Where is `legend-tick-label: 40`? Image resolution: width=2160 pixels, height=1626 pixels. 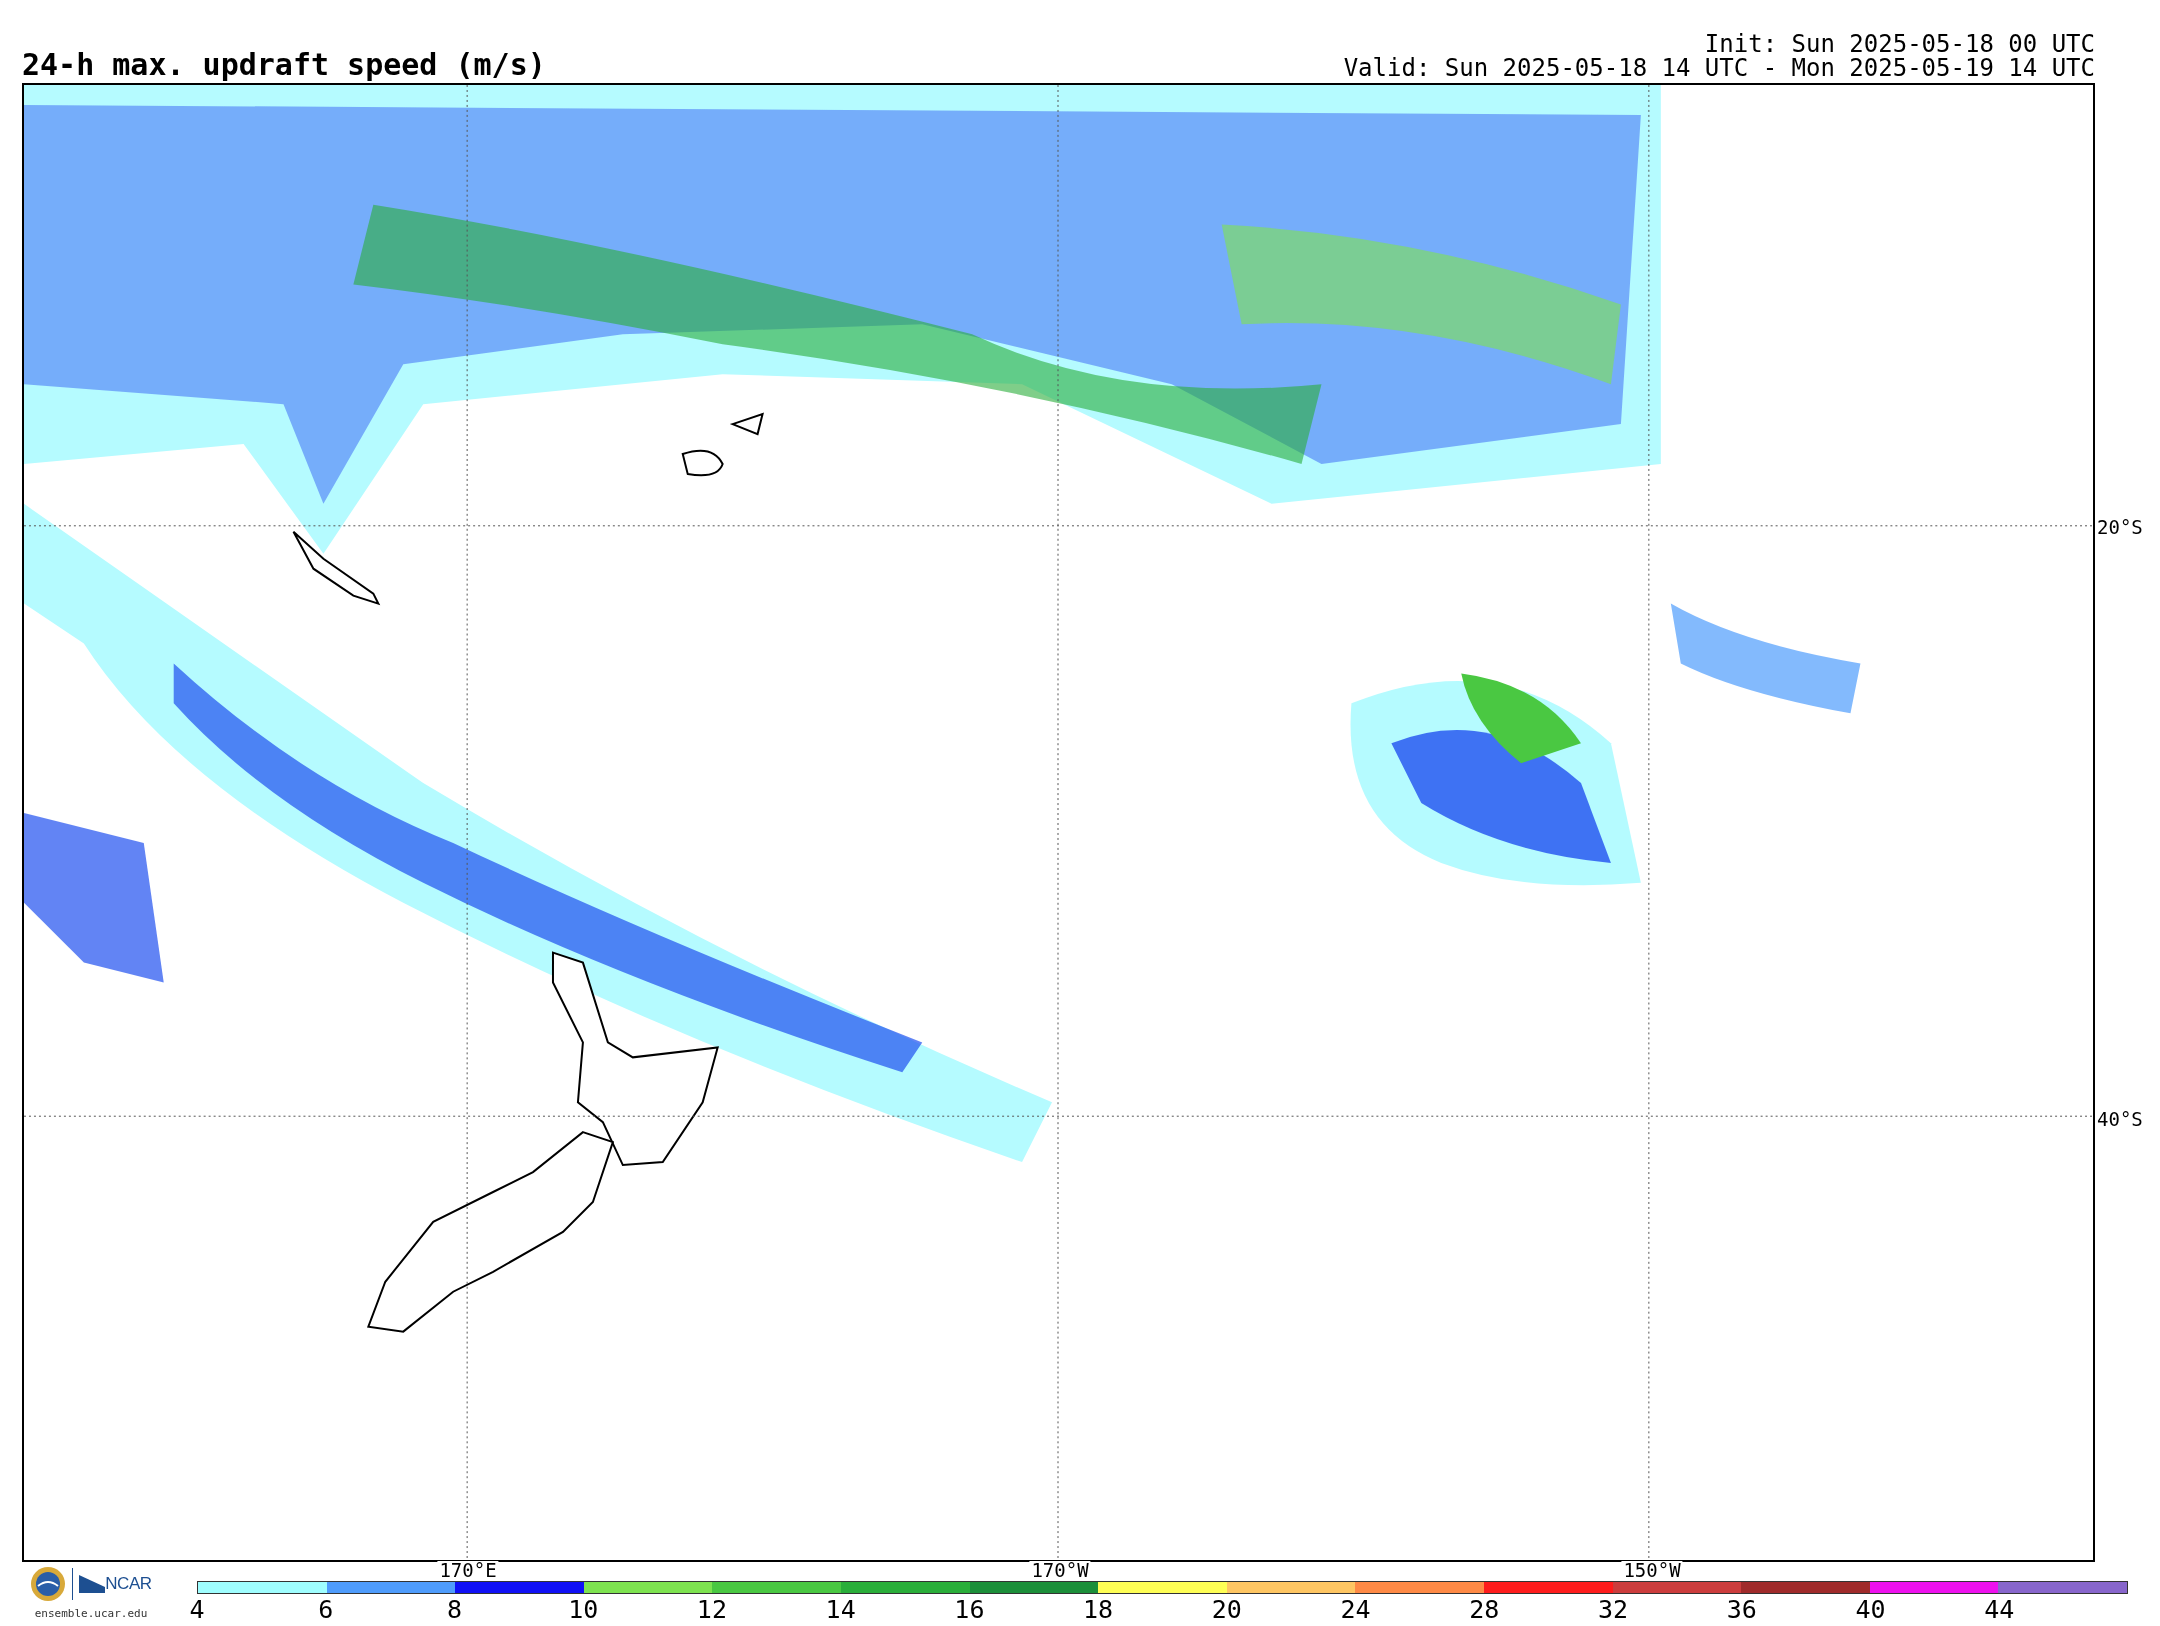
legend-tick-label: 40 is located at coordinates (1870, 1609).